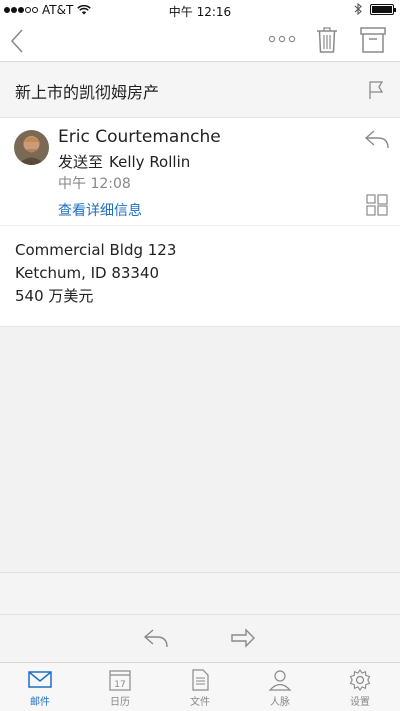 This screenshot has width=400, height=711. I want to click on spacer, so click(200, 594).